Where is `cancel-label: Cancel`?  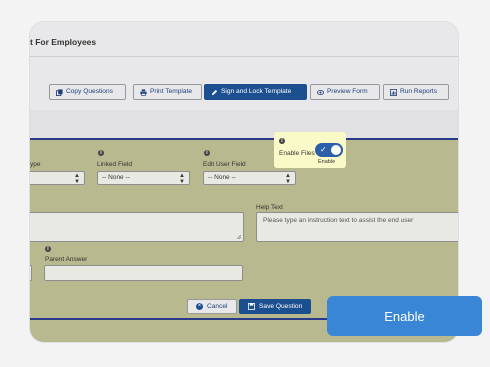 cancel-label: Cancel is located at coordinates (217, 306).